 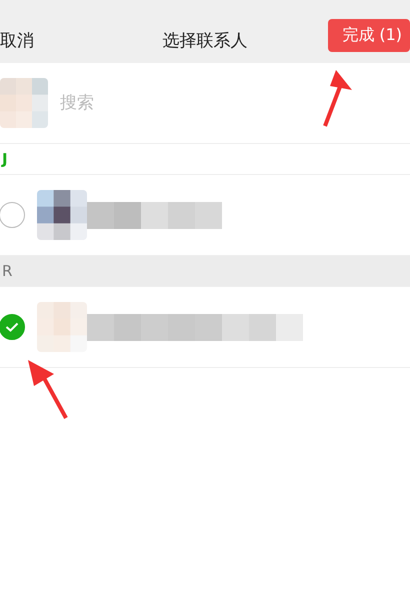 I want to click on radio-circle, so click(x=12, y=215).